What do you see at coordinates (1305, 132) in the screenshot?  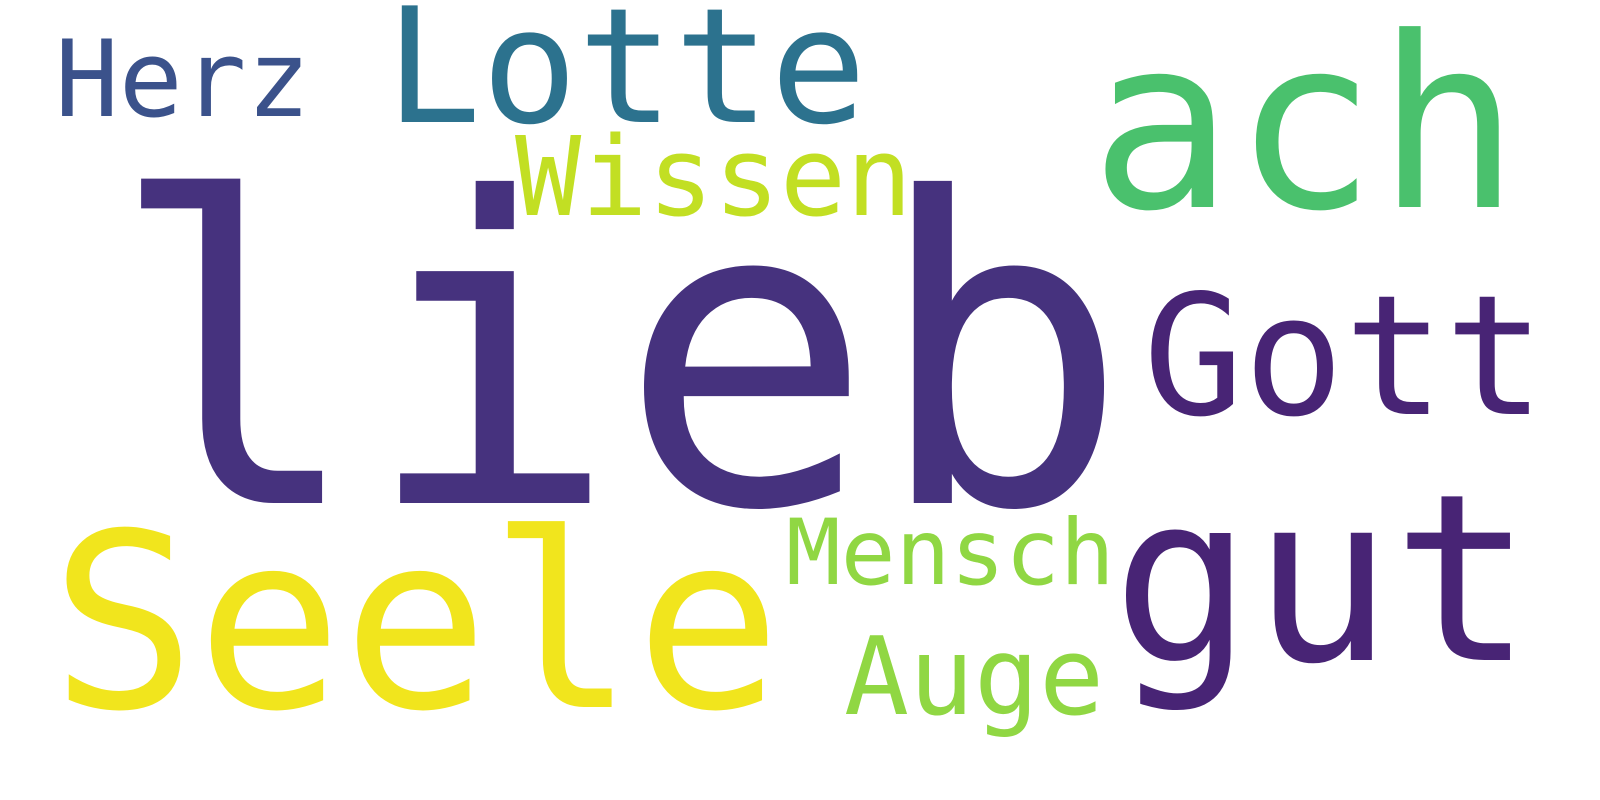 I see `word-ach: ach` at bounding box center [1305, 132].